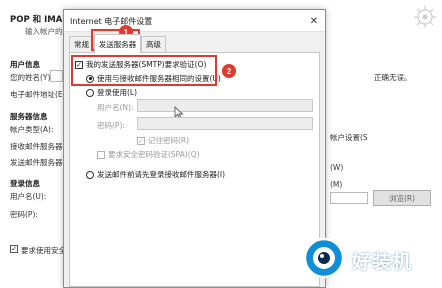 Image resolution: width=442 pixels, height=288 pixels. I want to click on your-name-input, so click(56, 76).